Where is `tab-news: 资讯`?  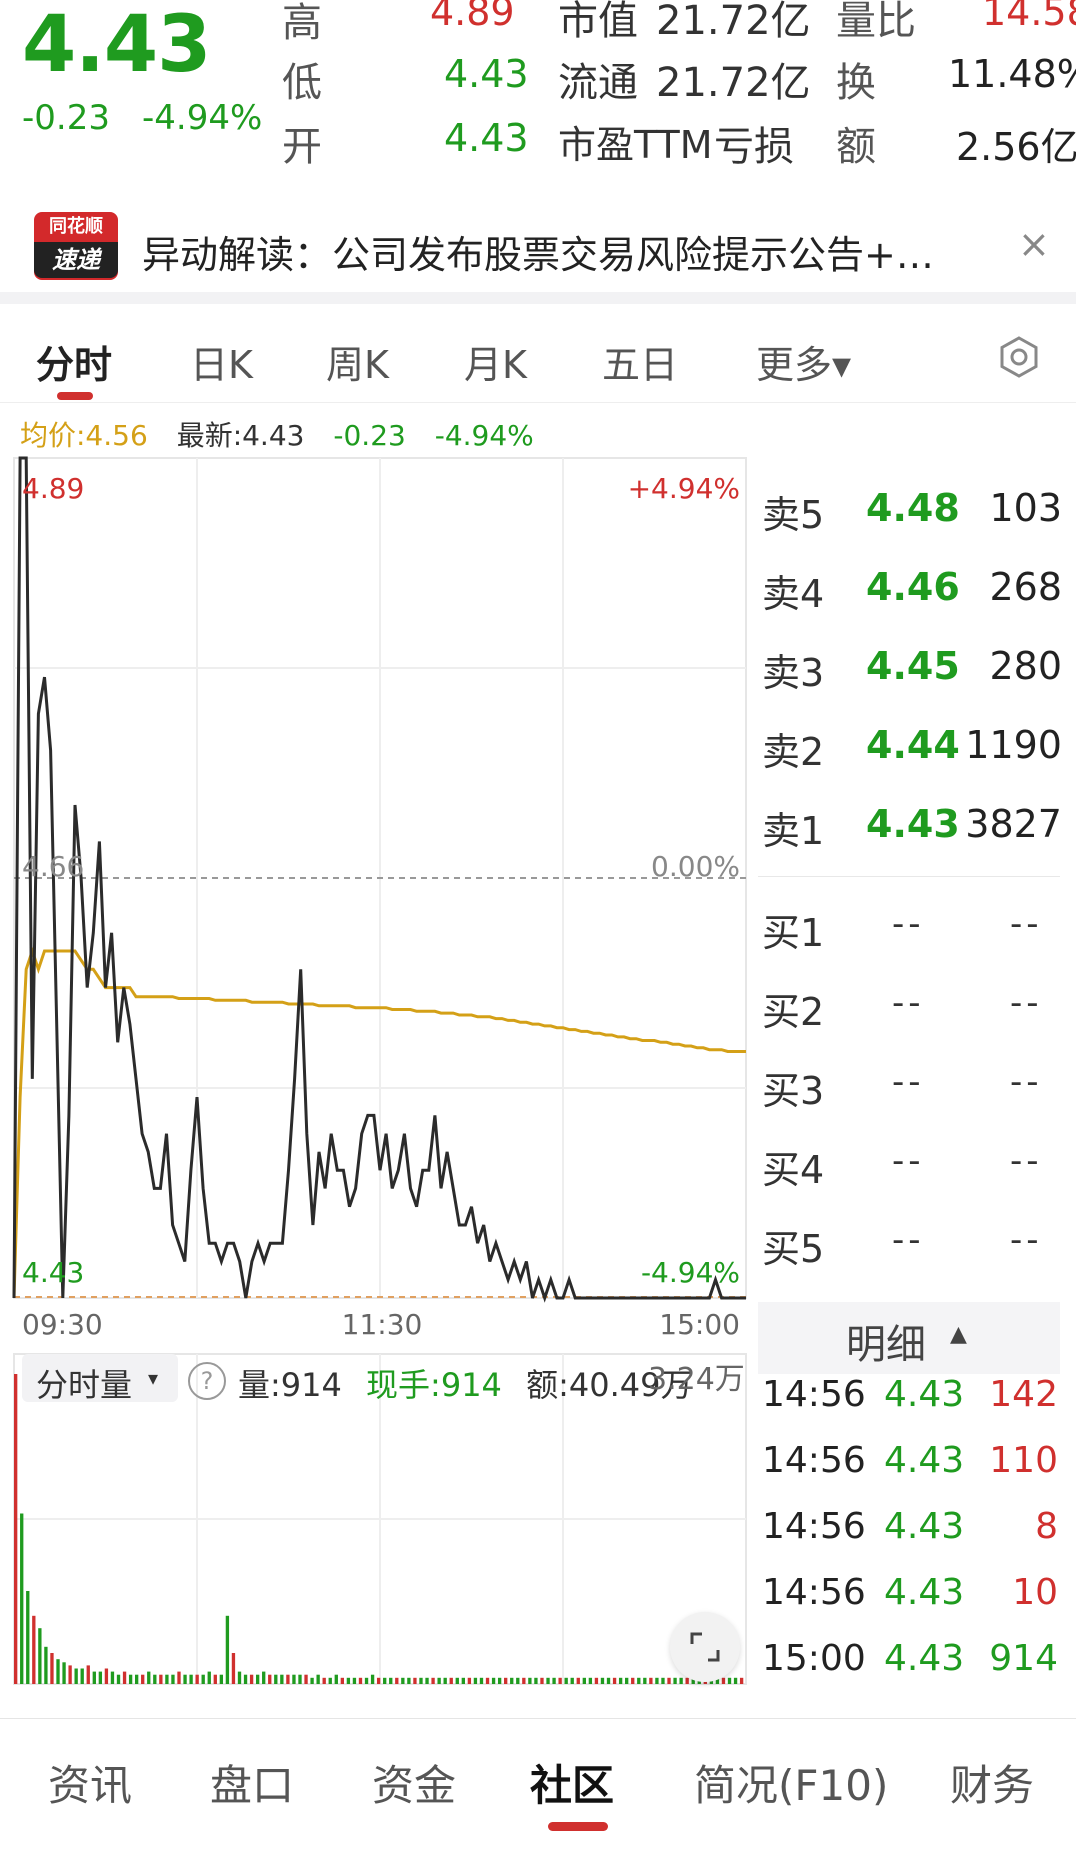
tab-news: 资讯 is located at coordinates (90, 1782).